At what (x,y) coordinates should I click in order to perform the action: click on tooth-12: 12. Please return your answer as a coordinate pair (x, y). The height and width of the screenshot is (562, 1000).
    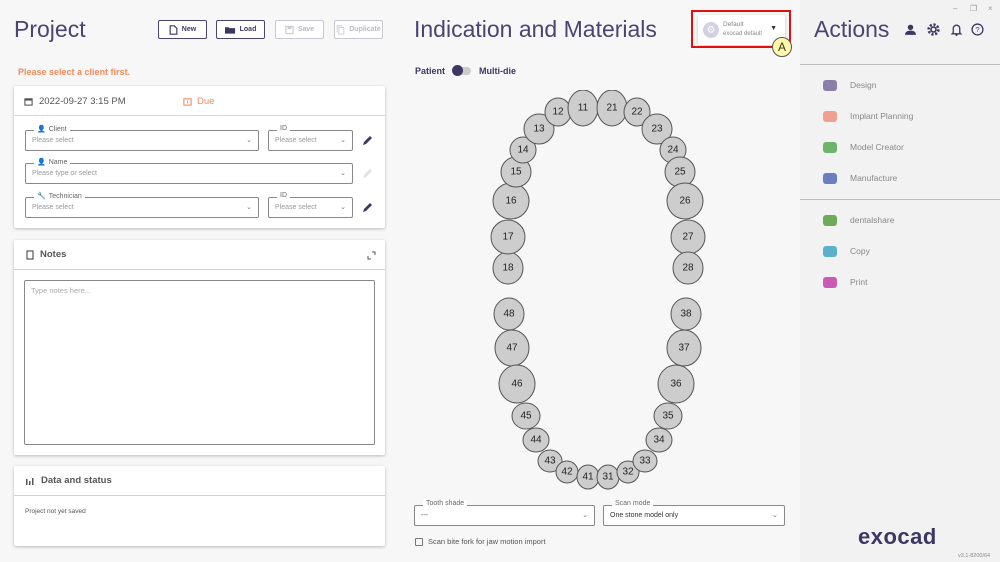
    Looking at the image, I should click on (558, 112).